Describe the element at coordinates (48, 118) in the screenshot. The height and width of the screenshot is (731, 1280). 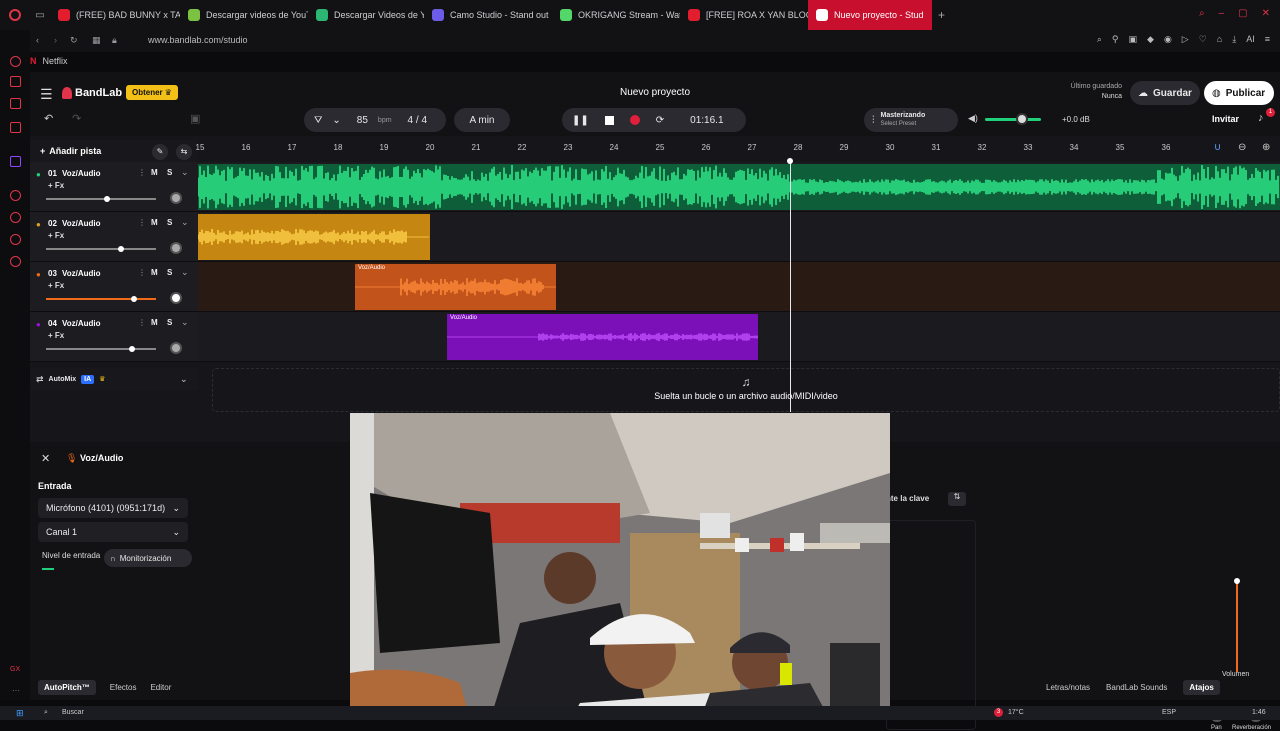
I see `undo-icon: ↶` at that location.